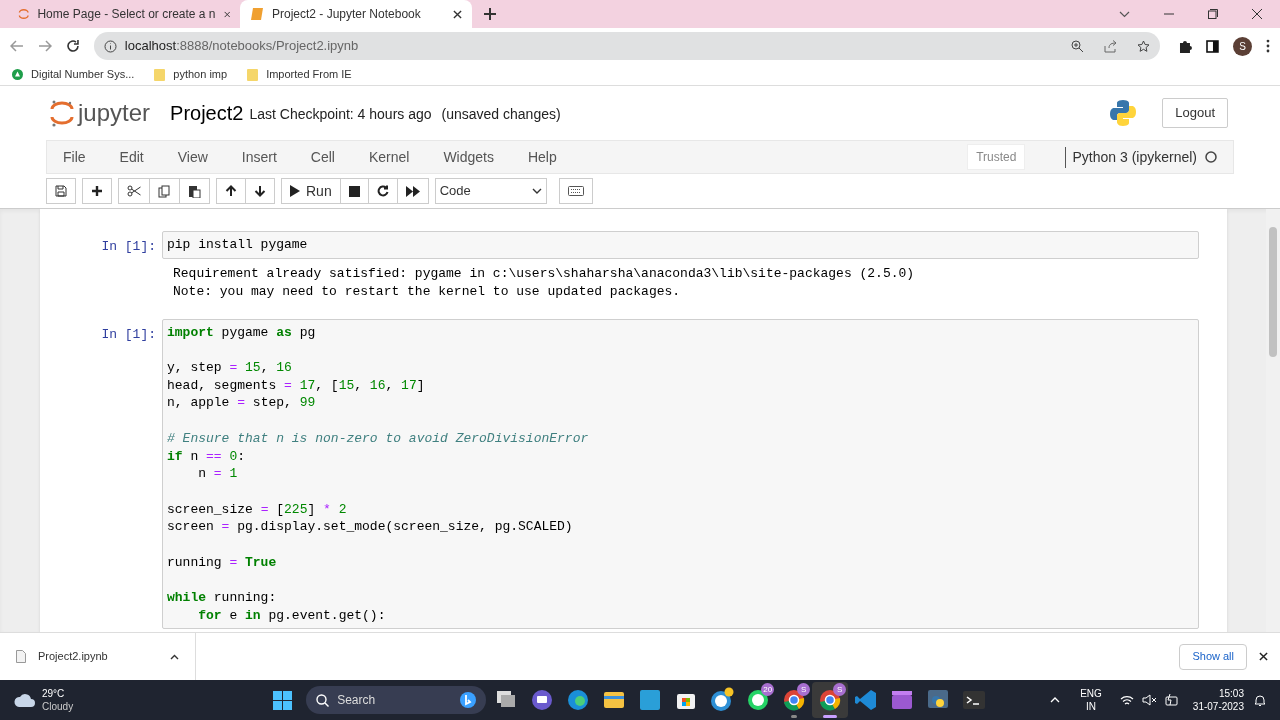 The width and height of the screenshot is (1280, 720). What do you see at coordinates (1111, 46) in the screenshot?
I see `share-icon` at bounding box center [1111, 46].